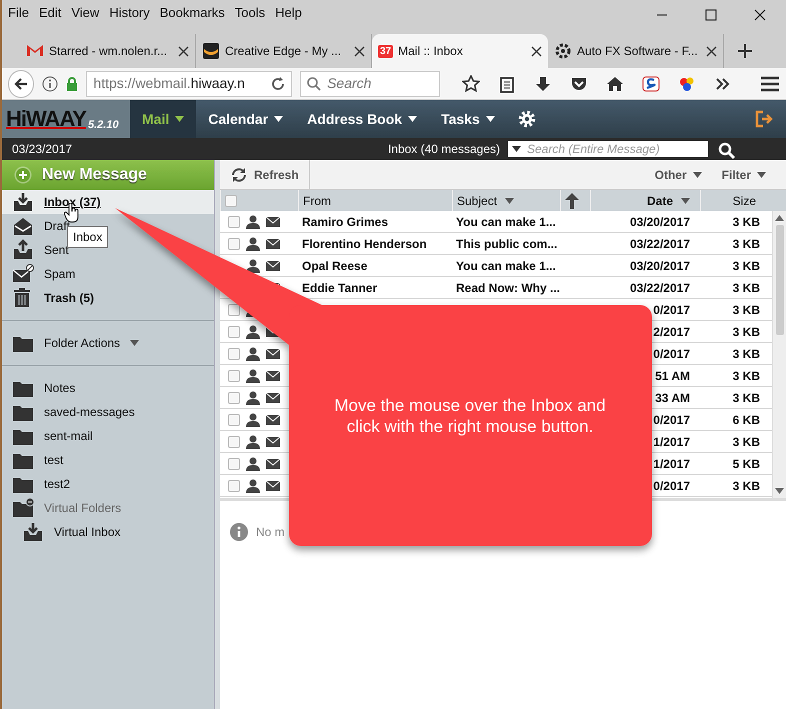  What do you see at coordinates (335, 266) in the screenshot?
I see `sender-name: Opal Reese` at bounding box center [335, 266].